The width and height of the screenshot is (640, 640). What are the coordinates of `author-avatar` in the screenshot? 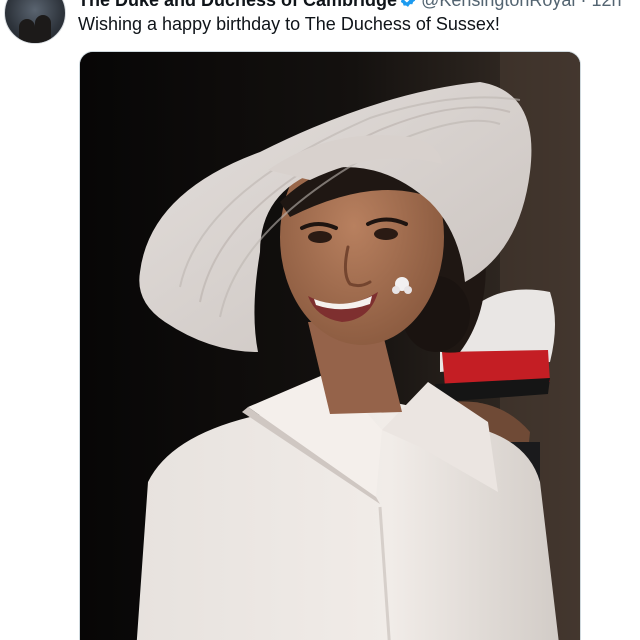 It's located at (35, 22).